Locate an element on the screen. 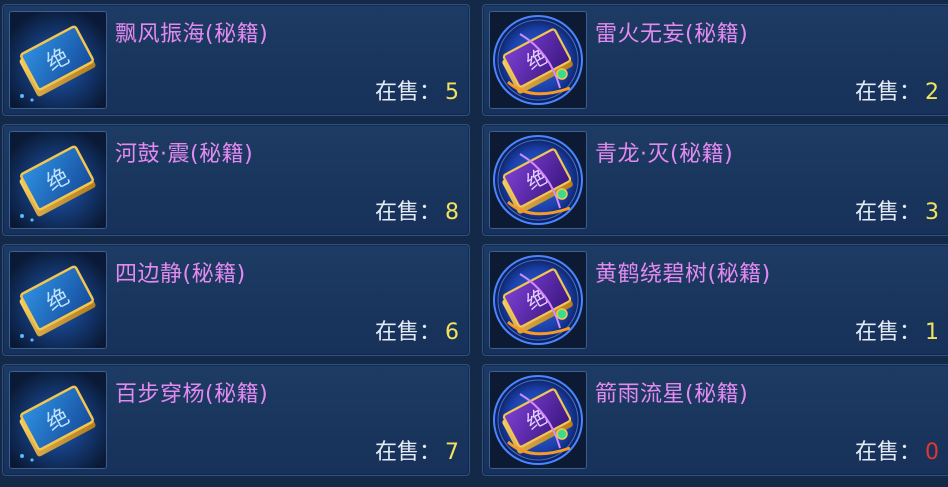  item-name: 黄鹤绕碧树(秘籍) is located at coordinates (683, 274).